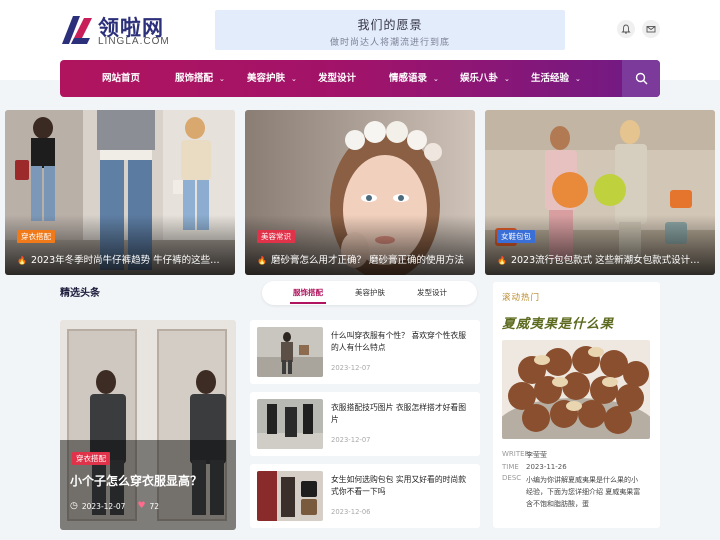 This screenshot has height=540, width=720. What do you see at coordinates (521, 298) in the screenshot?
I see `sidebar-label: 滚动热门` at bounding box center [521, 298].